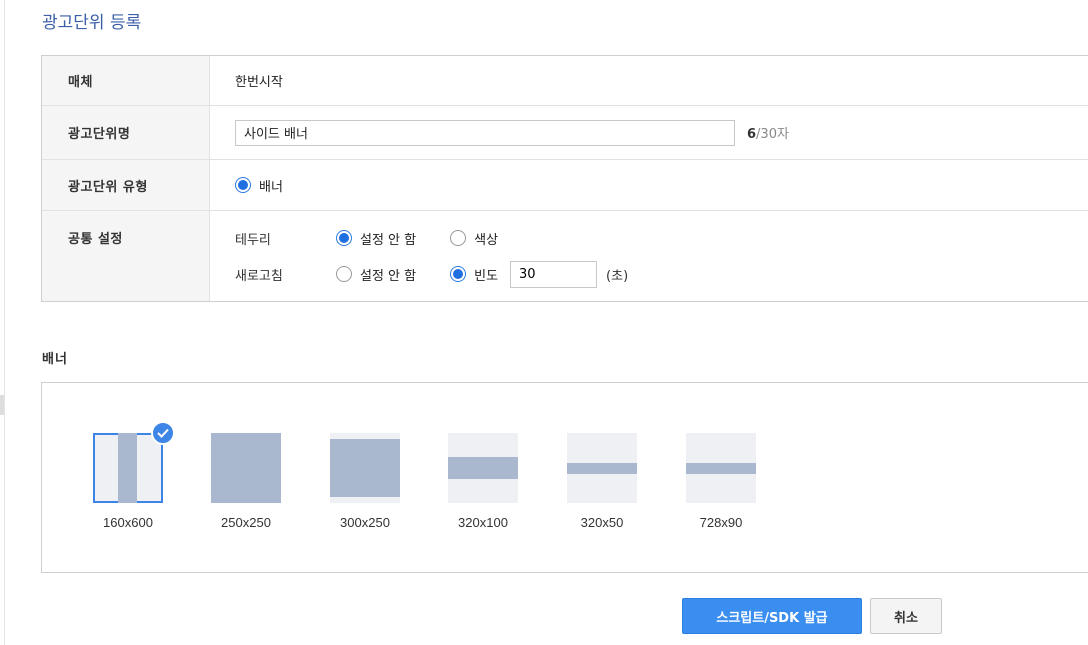  Describe the element at coordinates (376, 274) in the screenshot. I see `refresh-none-radio: 설정 안 함` at that location.